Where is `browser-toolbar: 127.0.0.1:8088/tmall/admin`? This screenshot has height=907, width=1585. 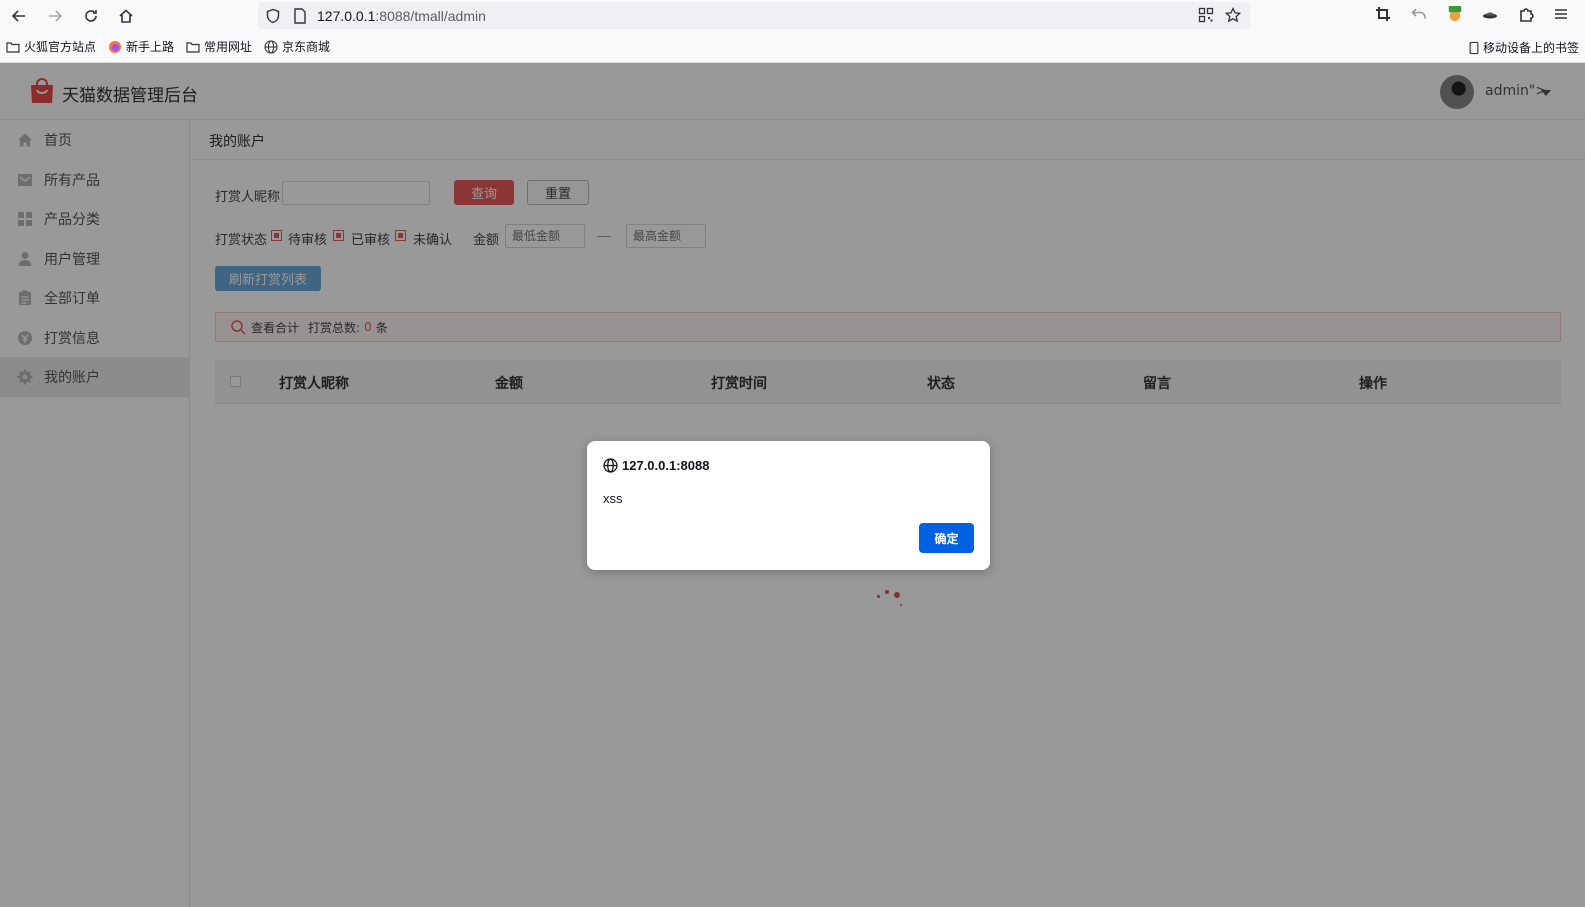 browser-toolbar: 127.0.0.1:8088/tmall/admin is located at coordinates (792, 15).